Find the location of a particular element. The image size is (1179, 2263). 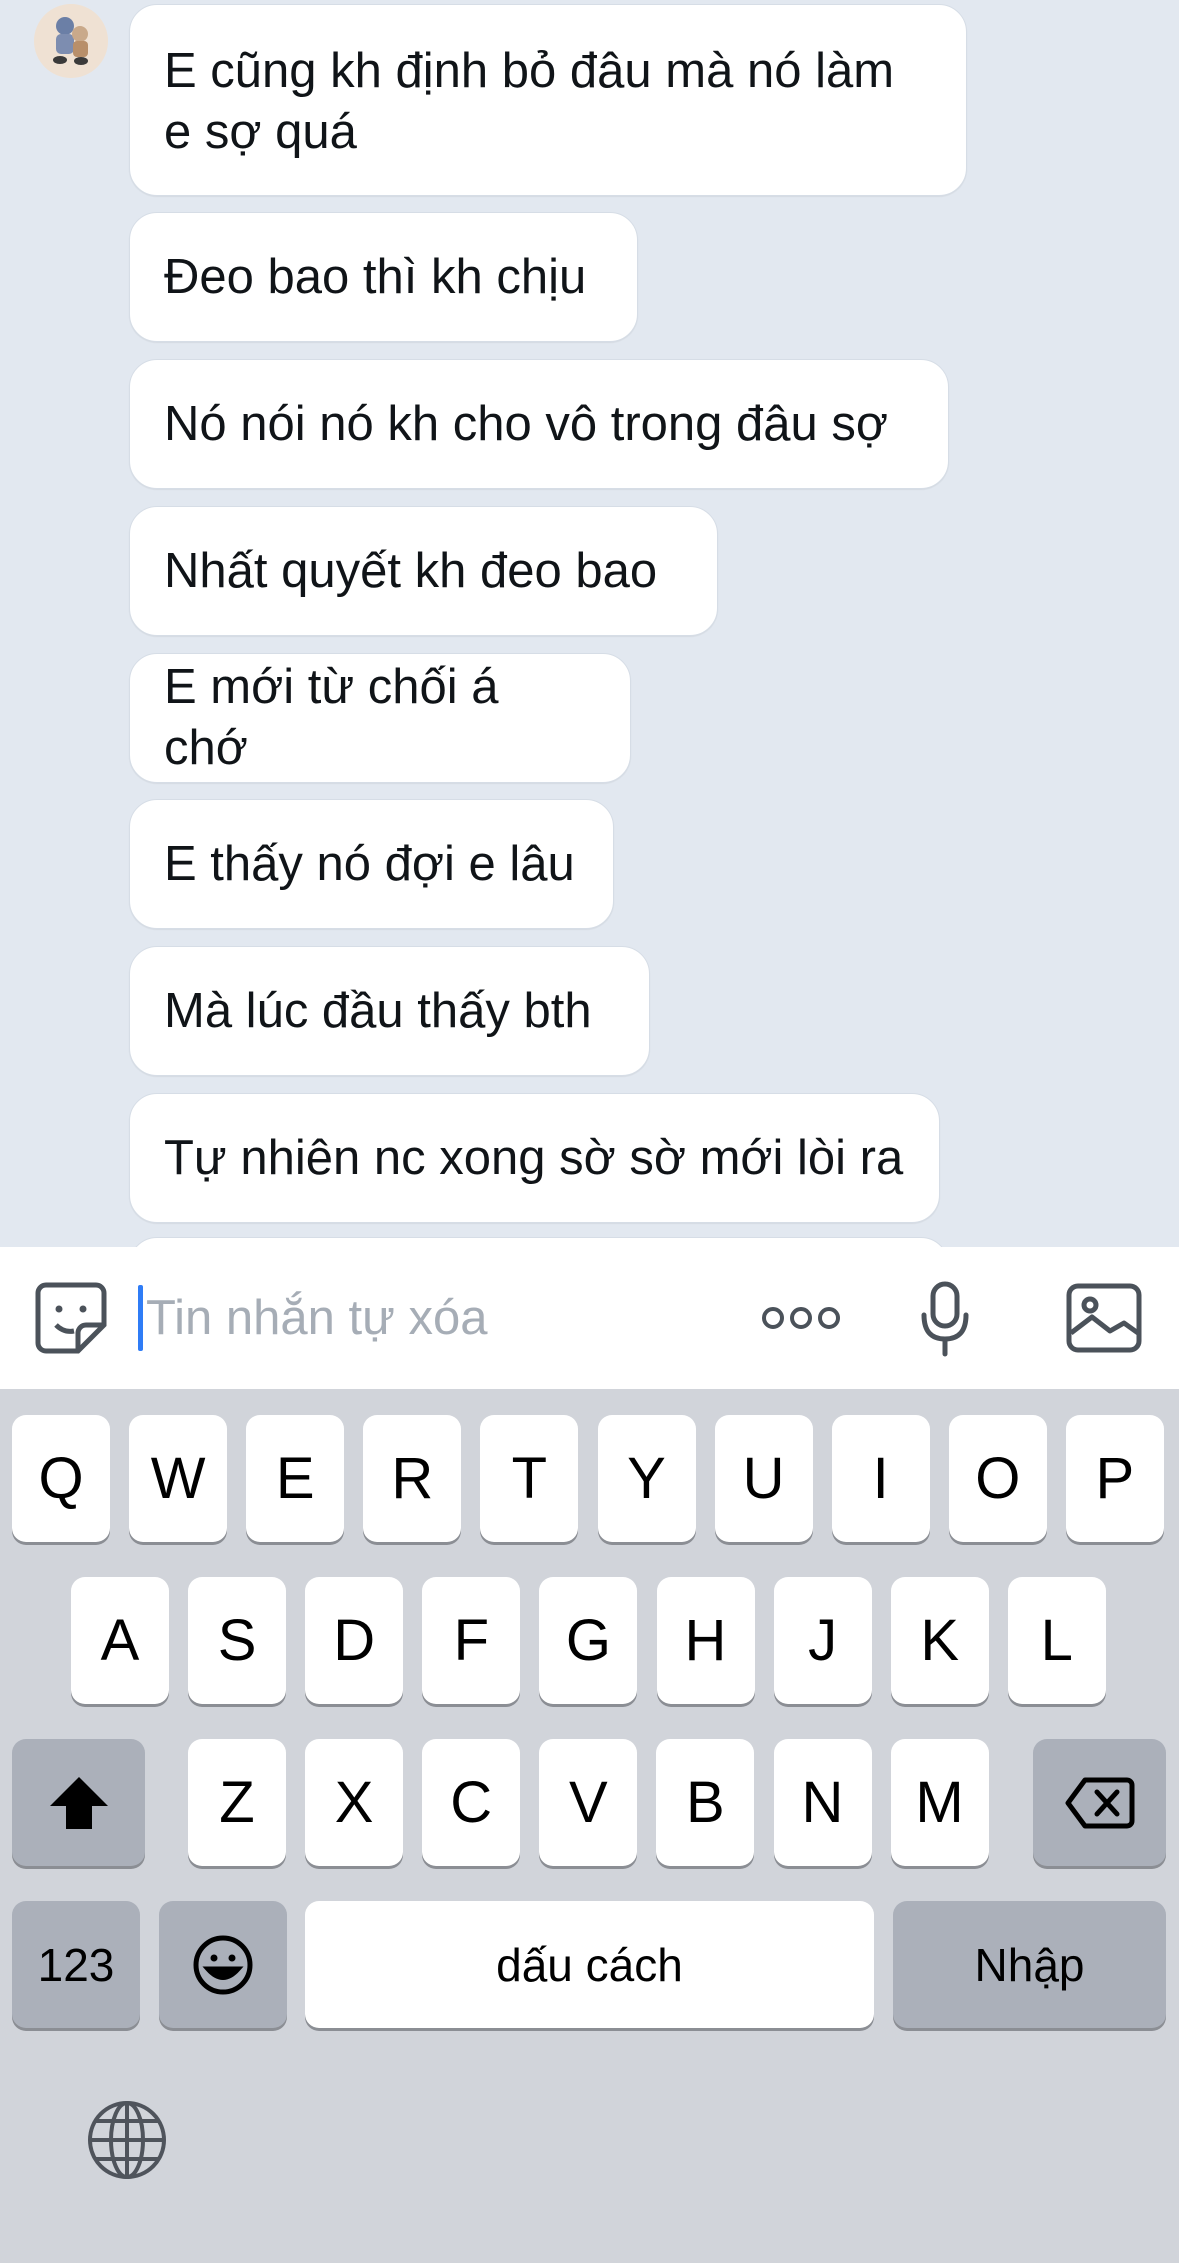

key-l: L is located at coordinates (1056, 1640).